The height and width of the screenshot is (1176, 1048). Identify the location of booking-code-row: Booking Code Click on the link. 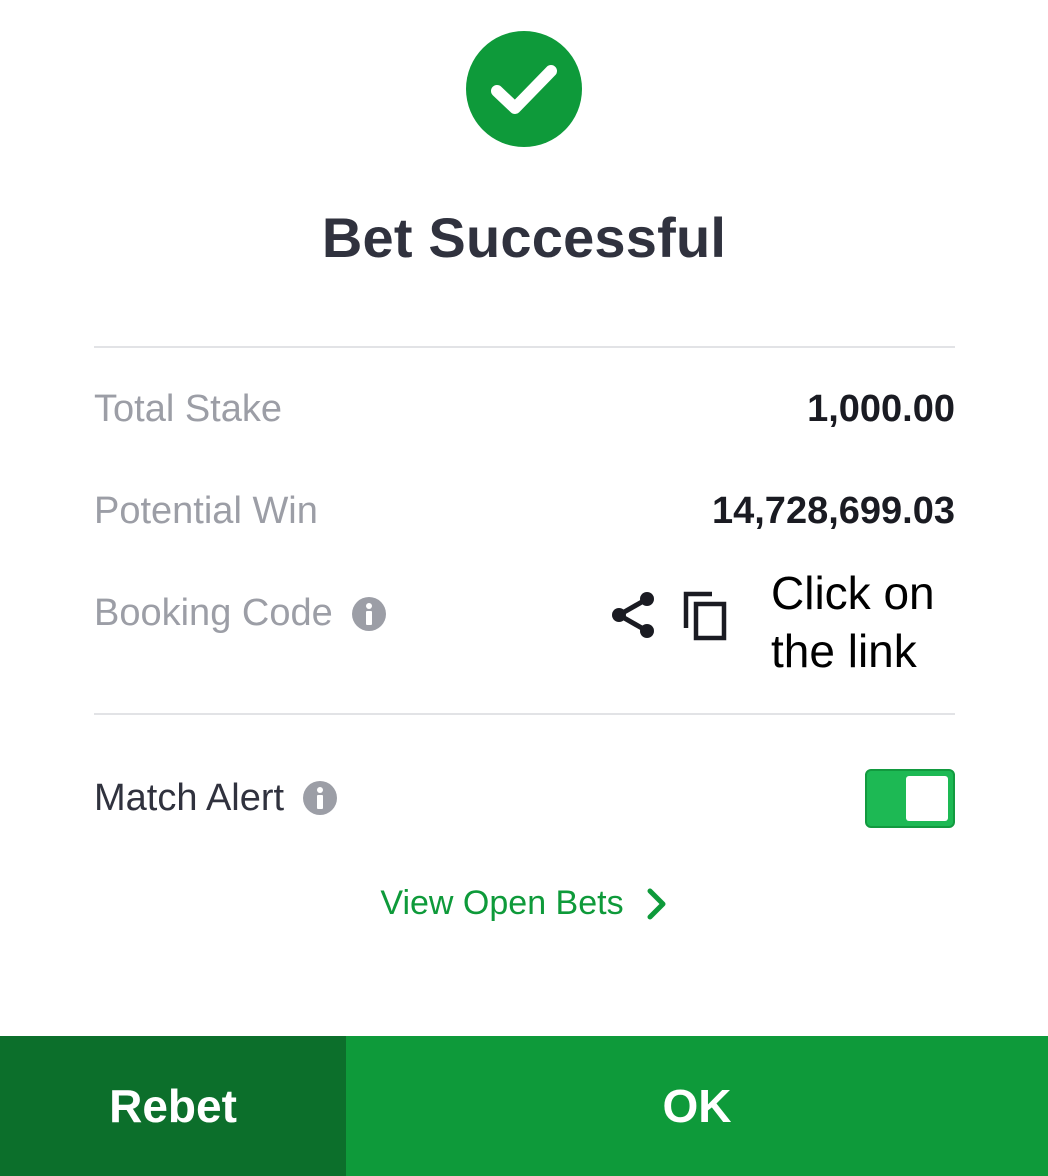
(524, 620).